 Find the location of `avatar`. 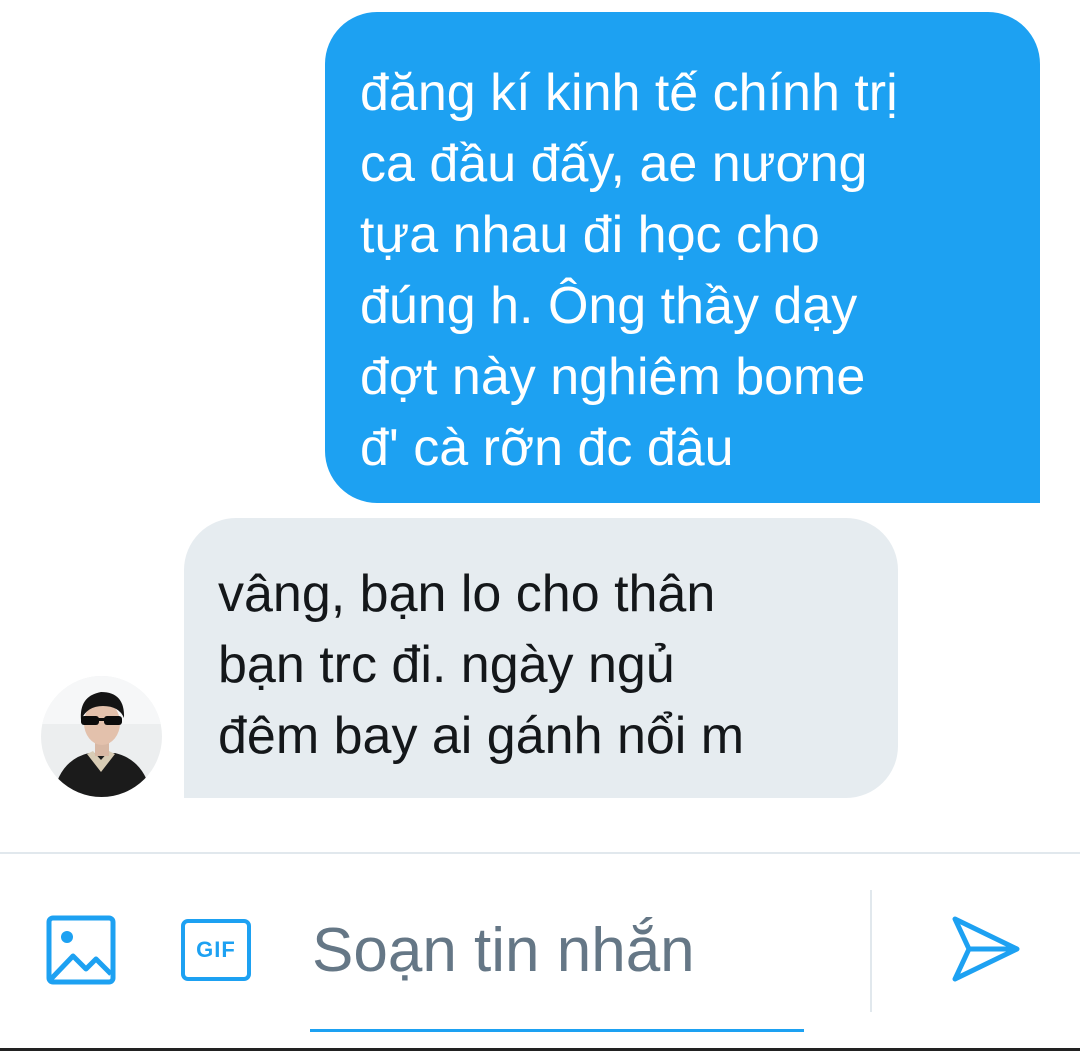

avatar is located at coordinates (101, 736).